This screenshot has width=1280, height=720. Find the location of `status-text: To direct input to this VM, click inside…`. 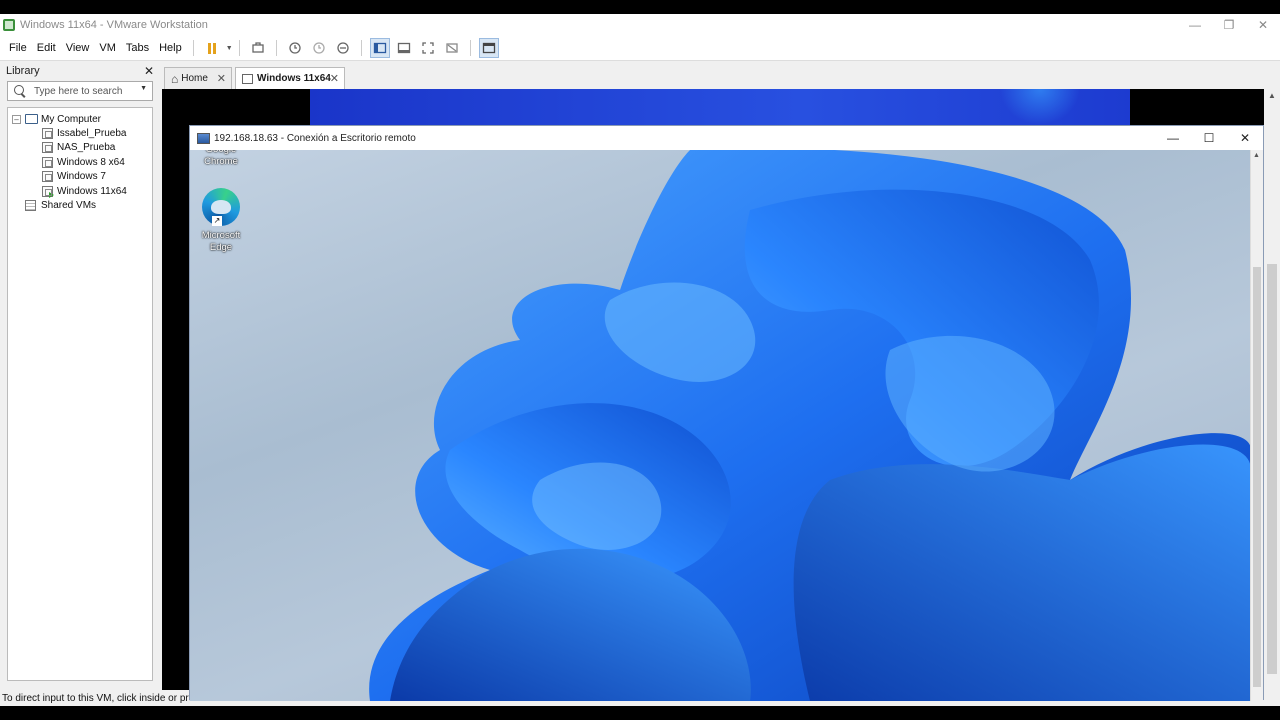

status-text: To direct input to this VM, click inside… is located at coordinates (96, 698).